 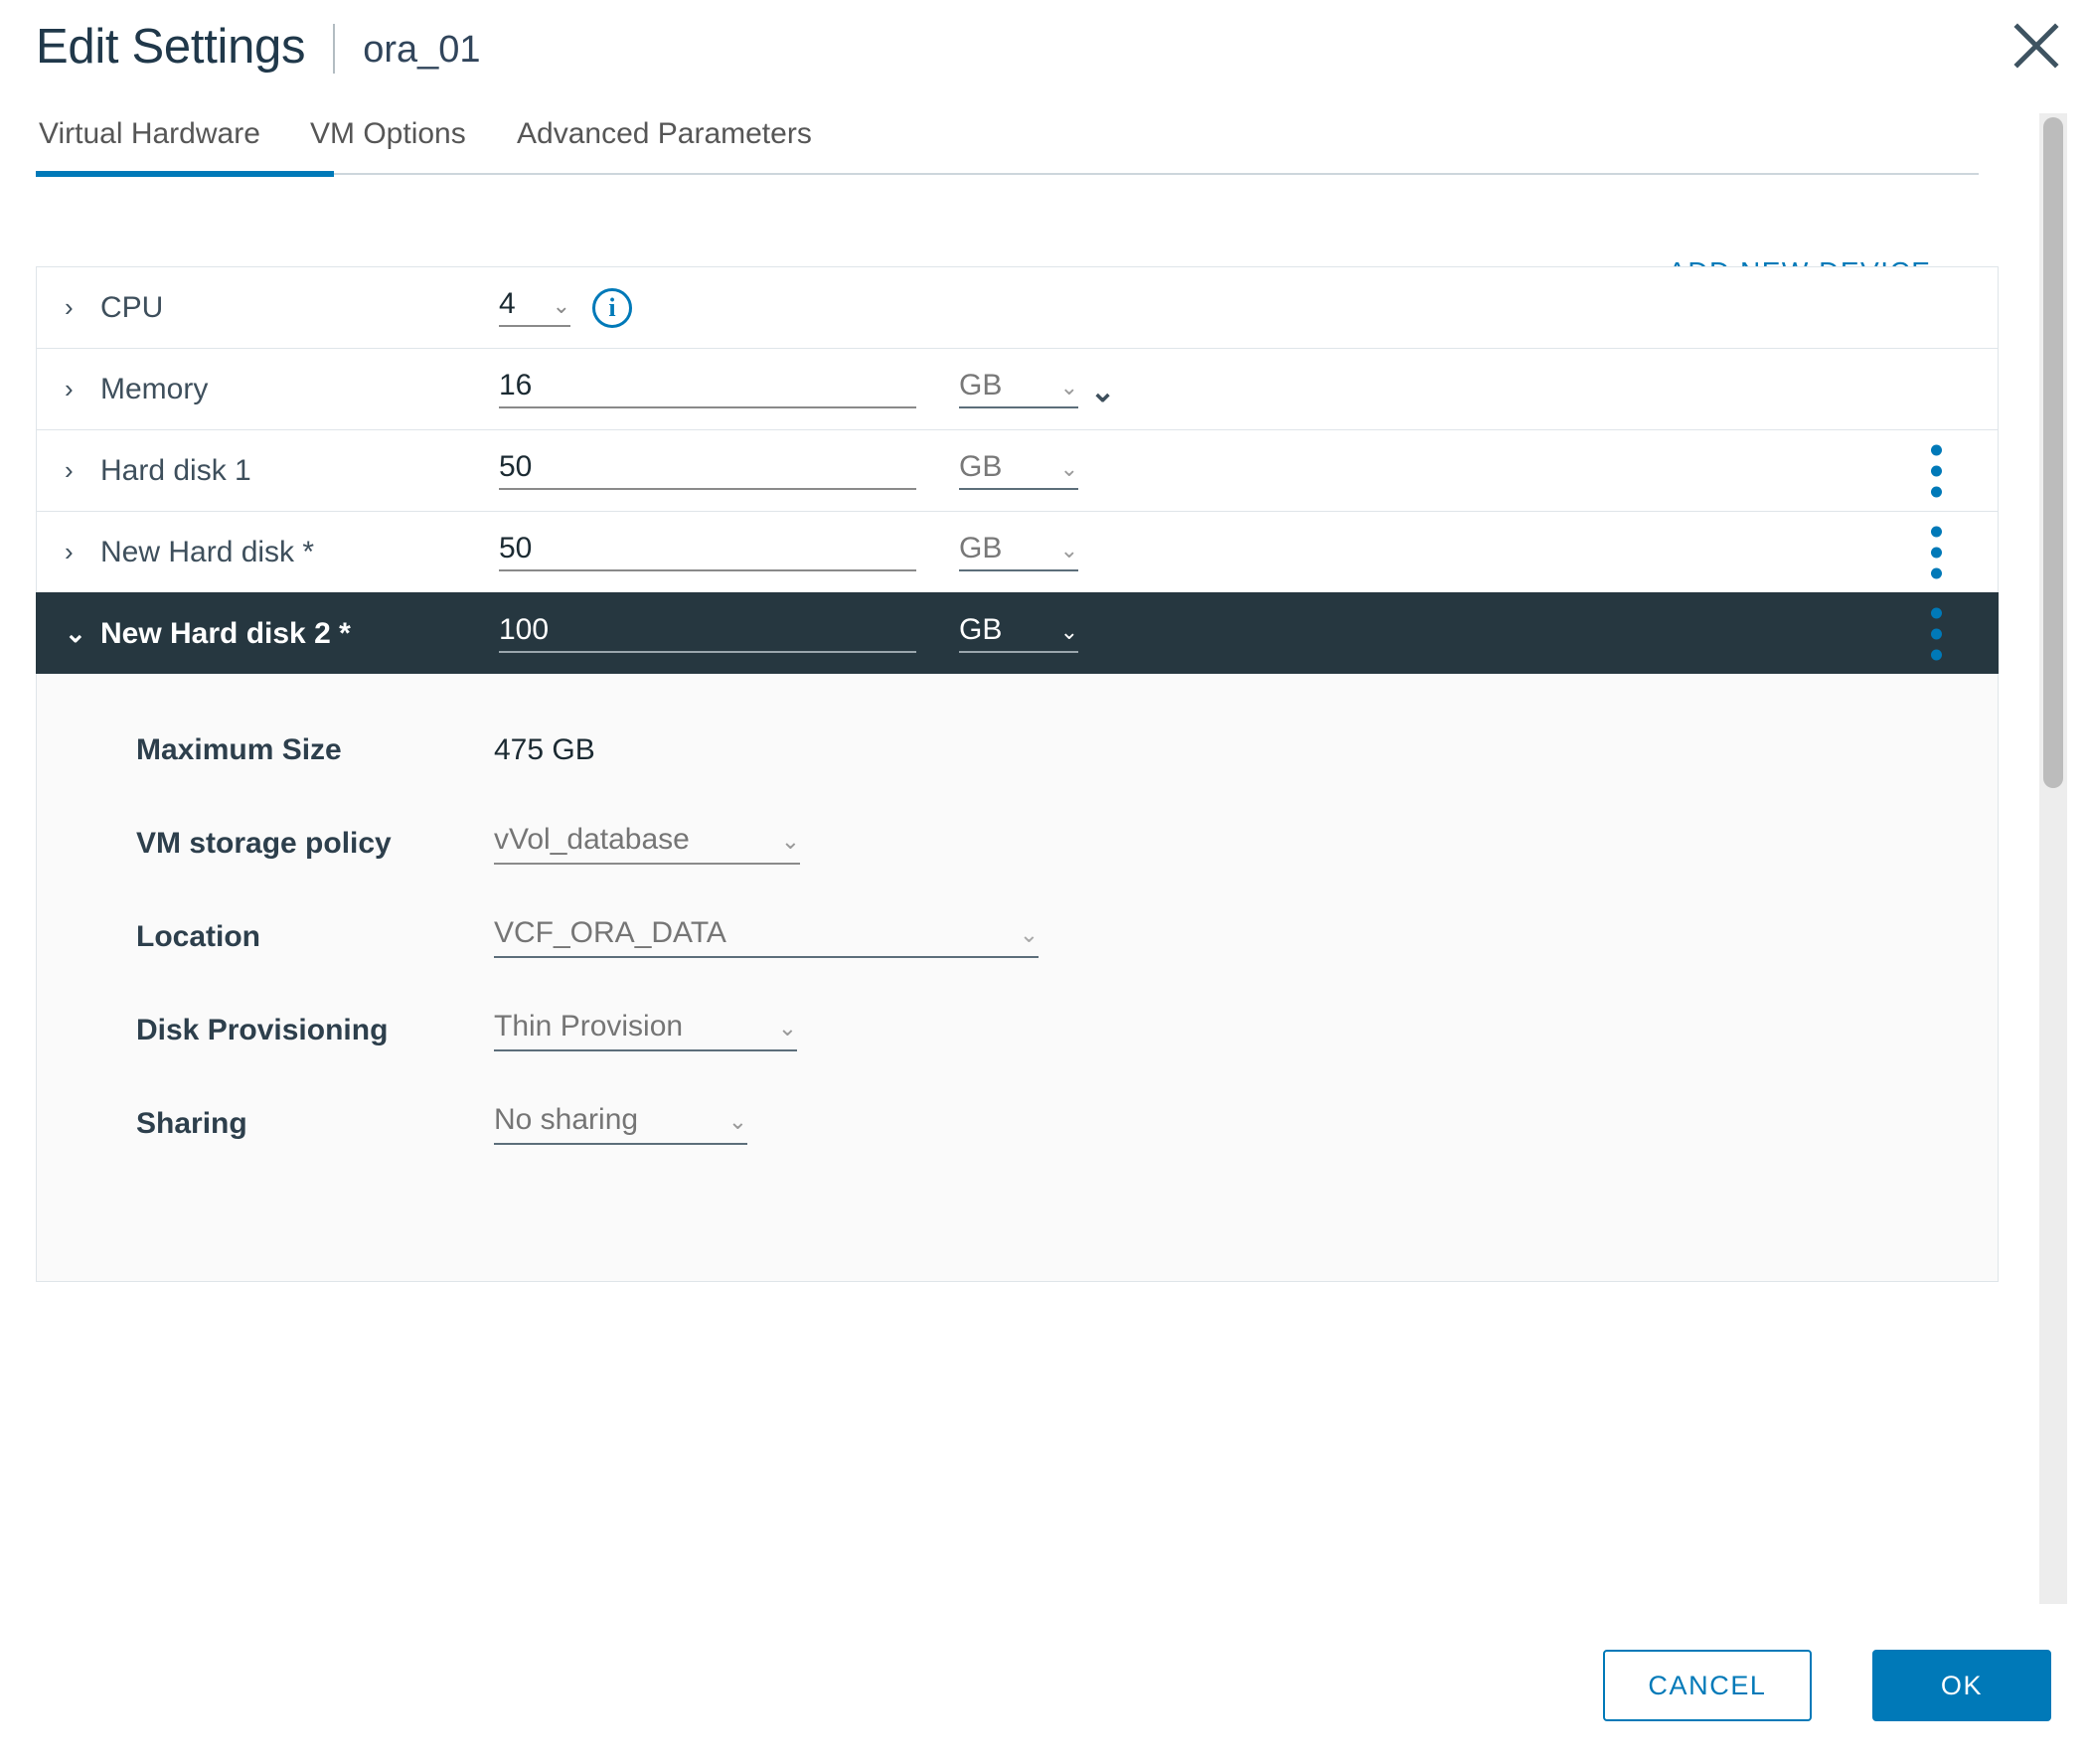 What do you see at coordinates (1043, 58) in the screenshot?
I see `dialog-header: Edit Settings ora_01` at bounding box center [1043, 58].